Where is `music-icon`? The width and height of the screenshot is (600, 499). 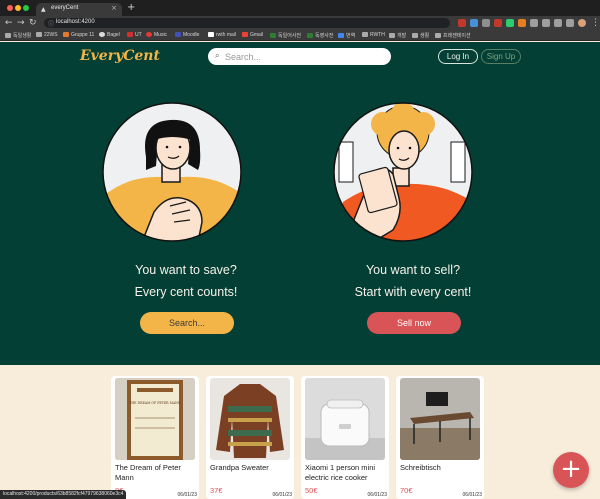 music-icon is located at coordinates (149, 34).